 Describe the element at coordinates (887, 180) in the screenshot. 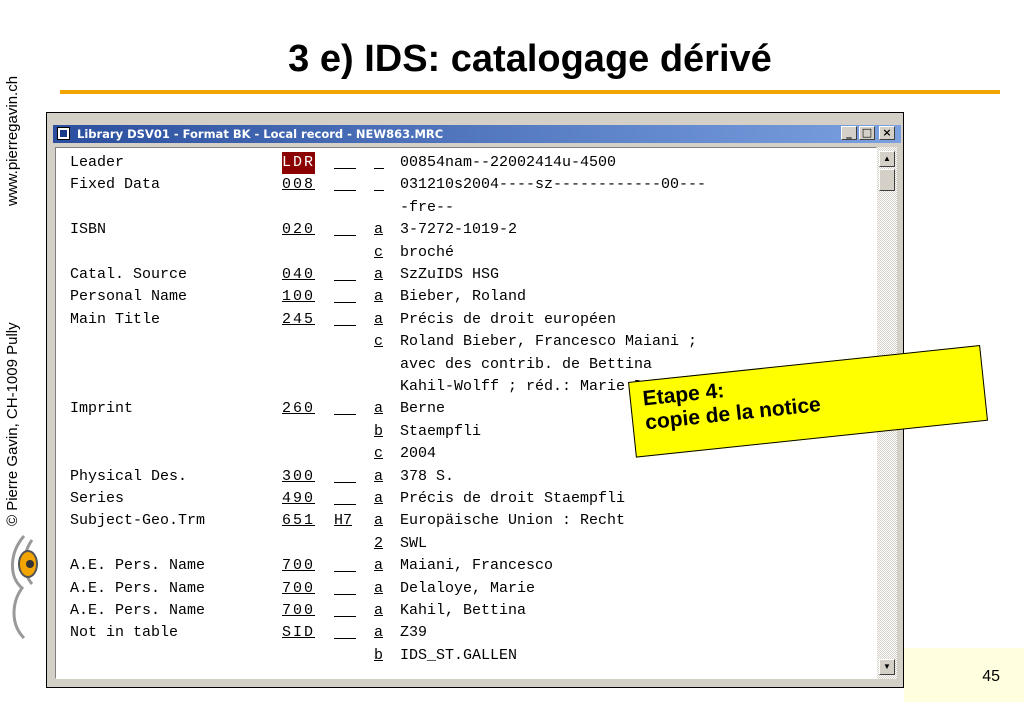

I see `scroll-thumb` at that location.